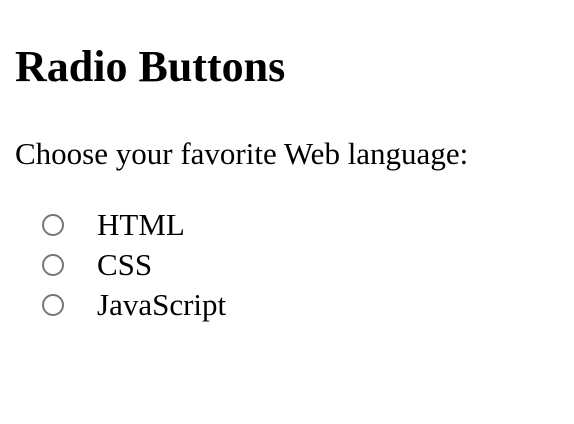 Image resolution: width=574 pixels, height=424 pixels. Describe the element at coordinates (240, 305) in the screenshot. I see `option-javascript: JavaScript` at that location.